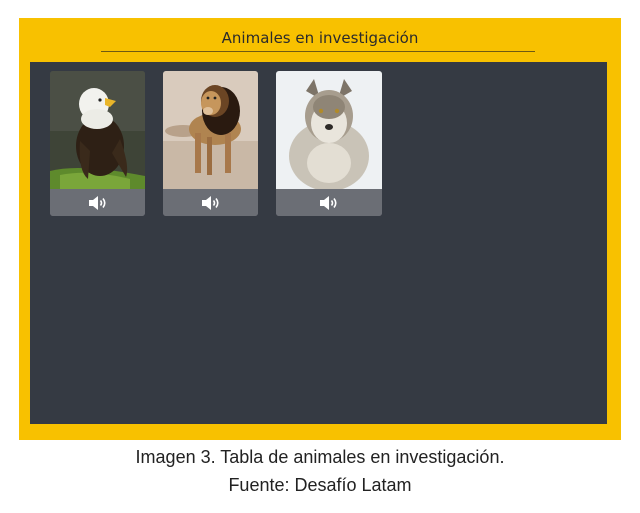 The width and height of the screenshot is (640, 513). I want to click on animal-card-lion, so click(210, 143).